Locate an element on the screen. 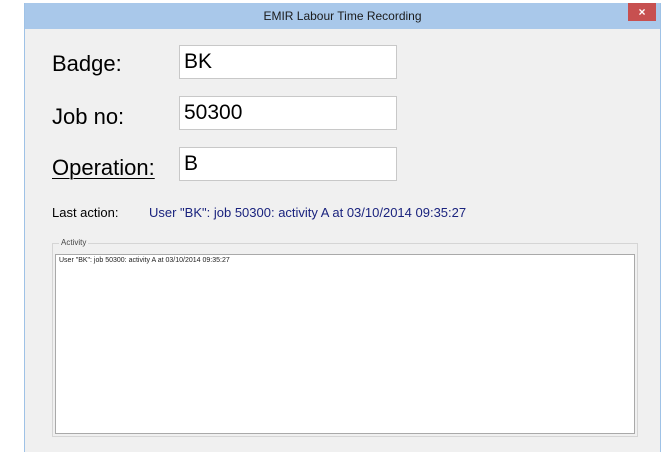 The width and height of the screenshot is (671, 452). title-bar: EMIR Labour Time Recording × is located at coordinates (342, 16).